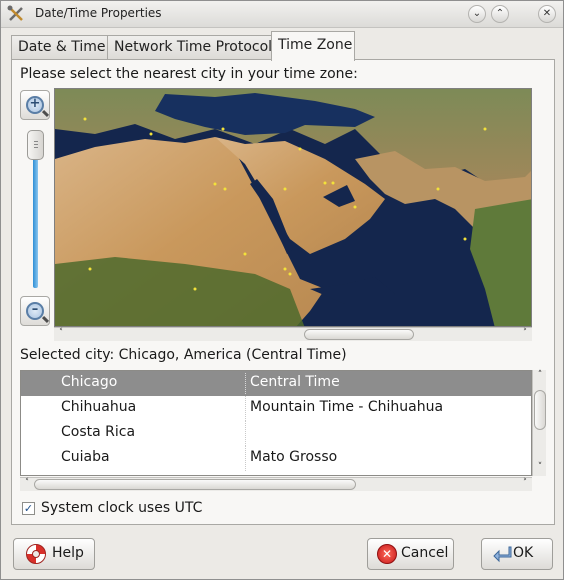  What do you see at coordinates (98, 13) in the screenshot?
I see `window-title: Date/Time Properties` at bounding box center [98, 13].